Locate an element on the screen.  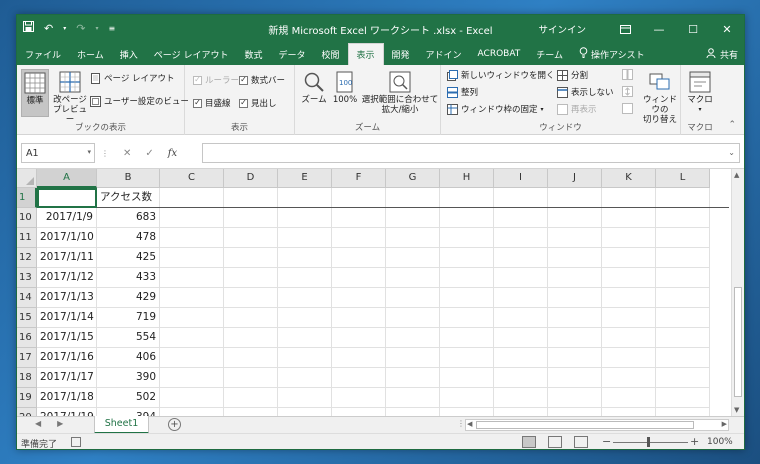
page-break-preview-button: 改ページ プレビュー is located at coordinates (70, 97).